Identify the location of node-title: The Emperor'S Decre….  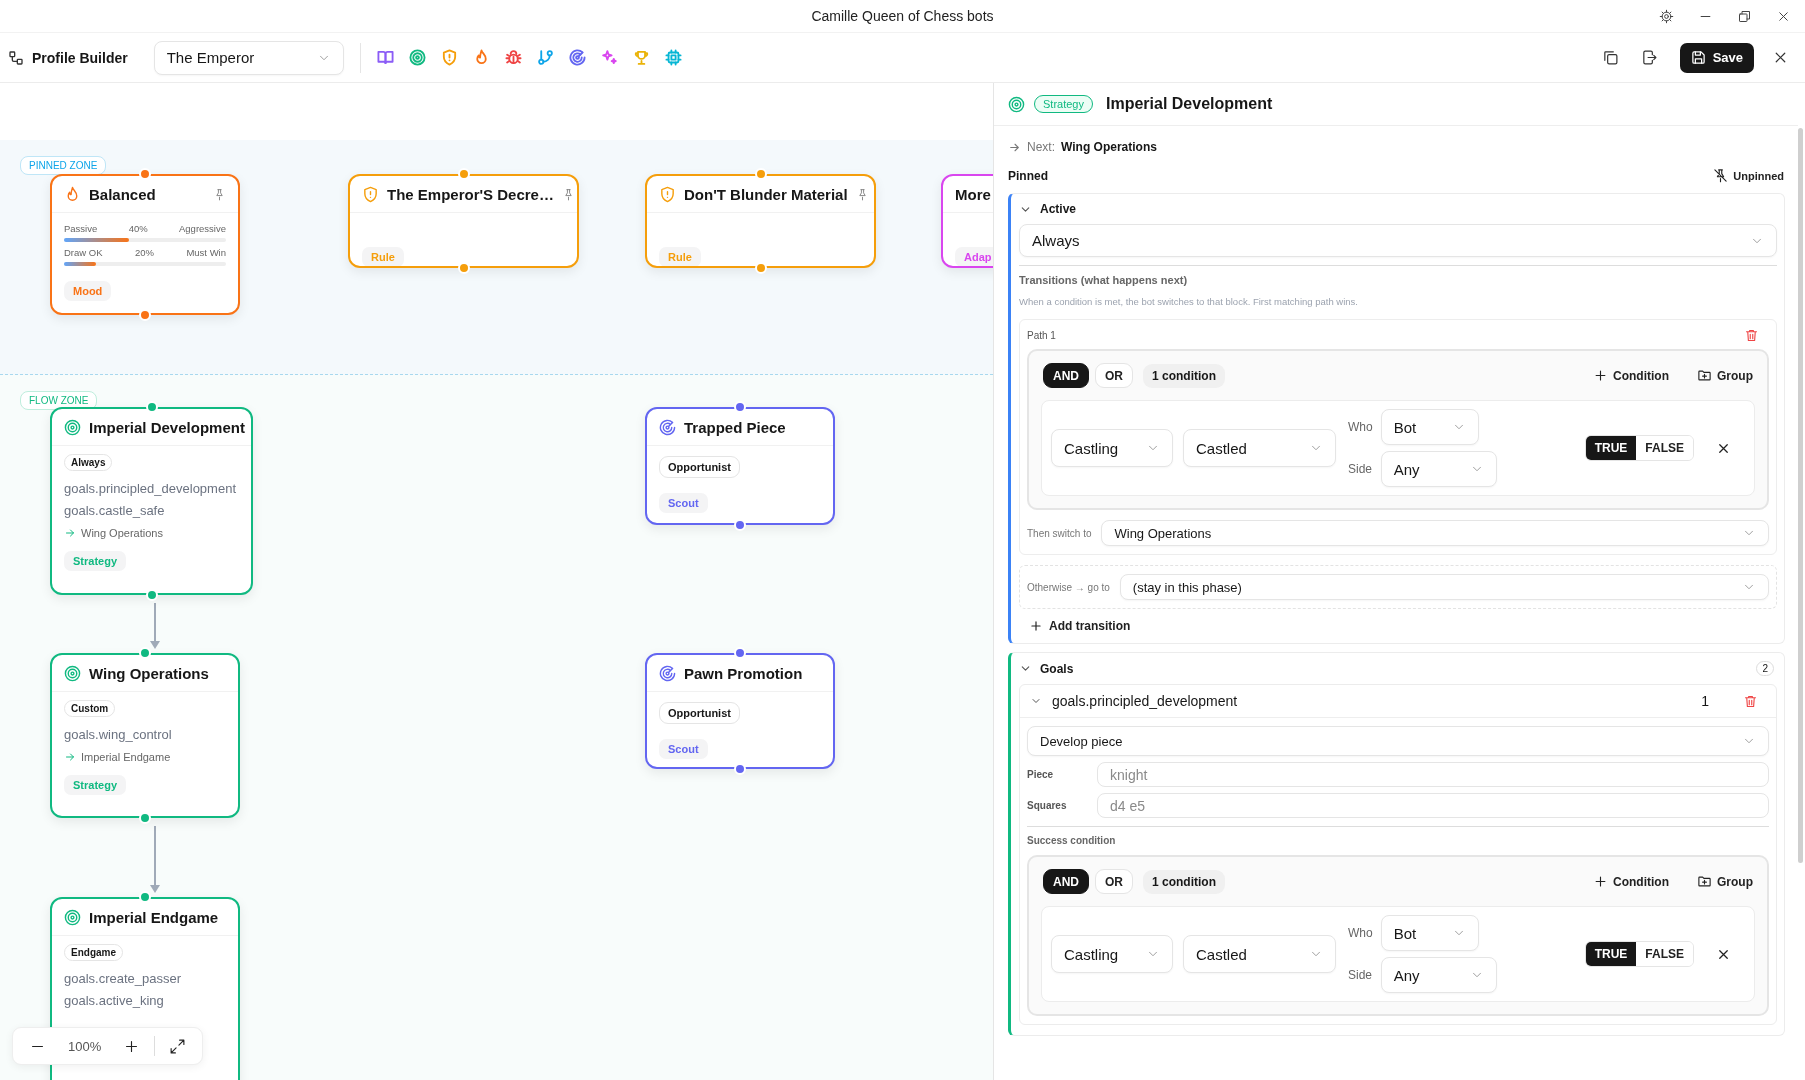
(470, 194).